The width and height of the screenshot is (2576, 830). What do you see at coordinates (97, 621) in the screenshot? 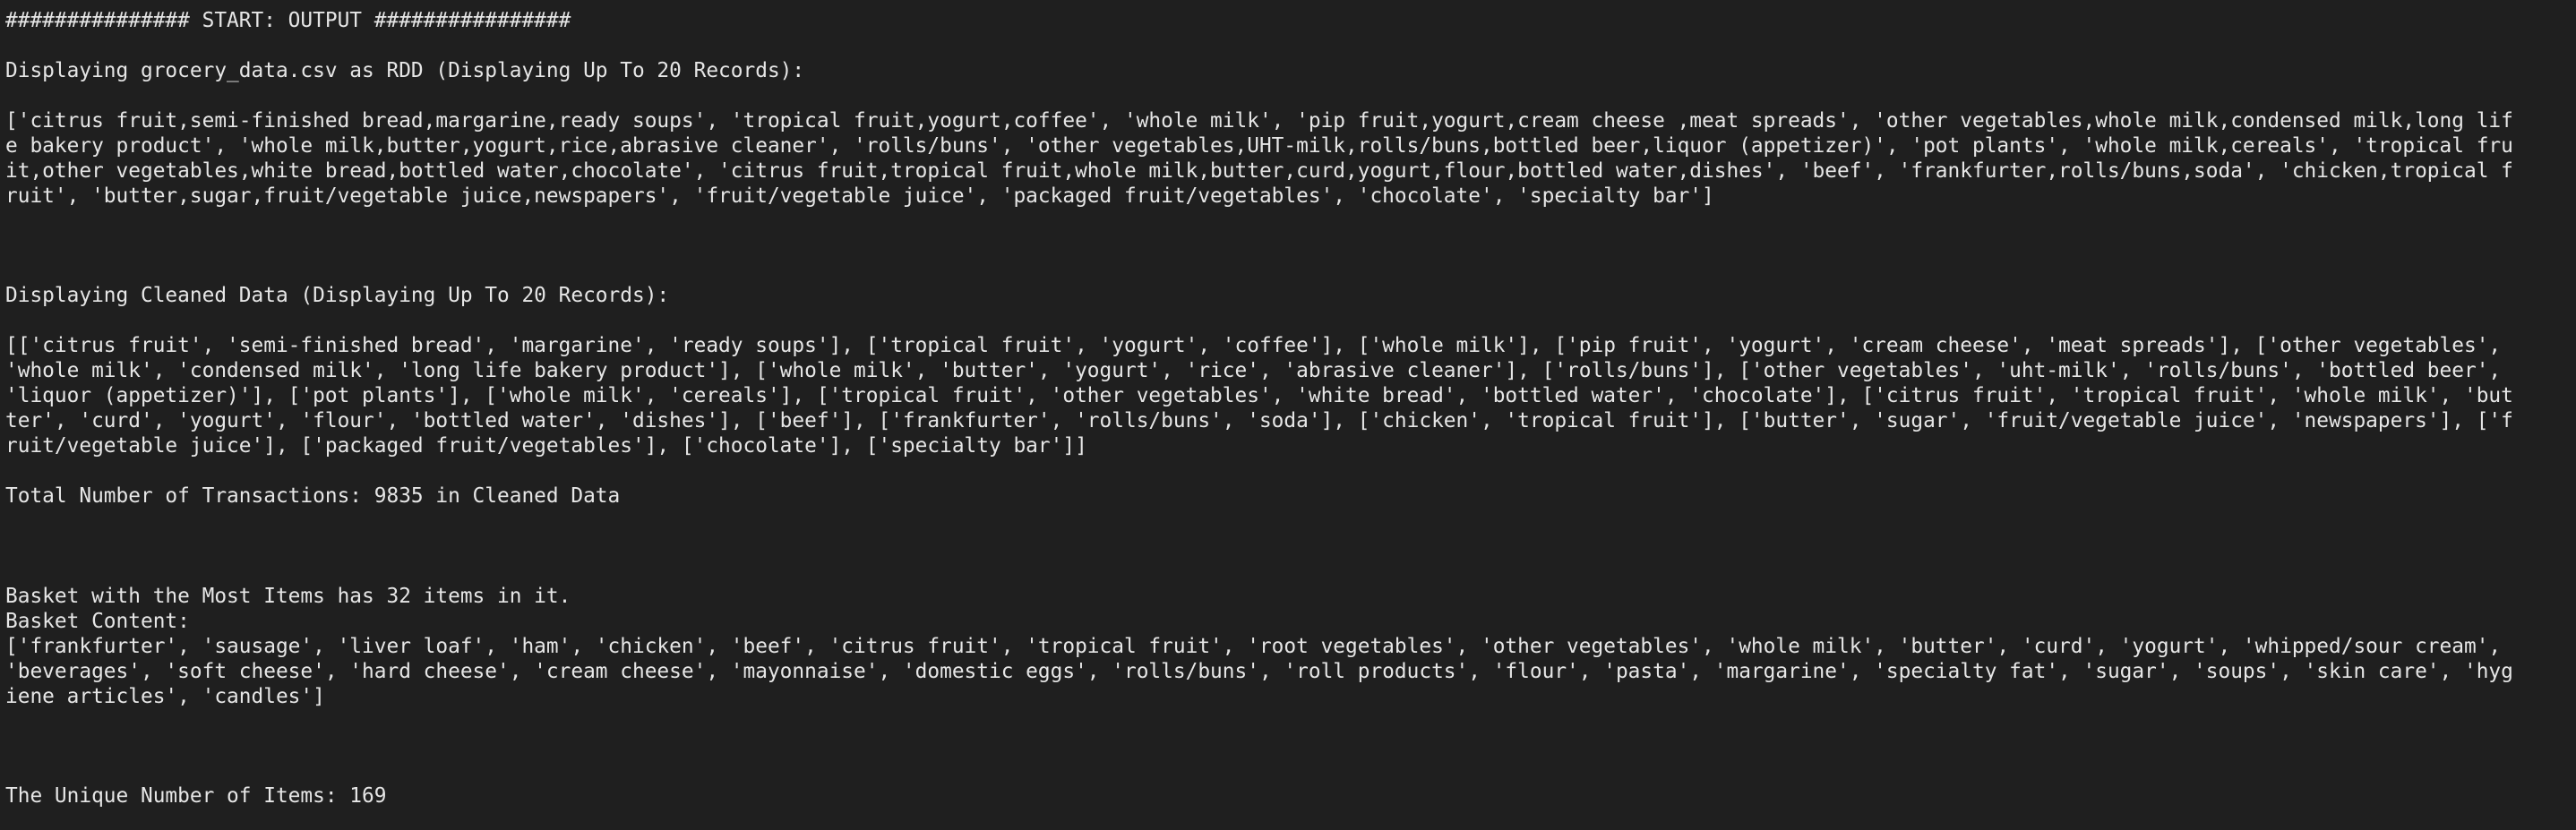
I see `basket-content-label: Basket Content:` at bounding box center [97, 621].